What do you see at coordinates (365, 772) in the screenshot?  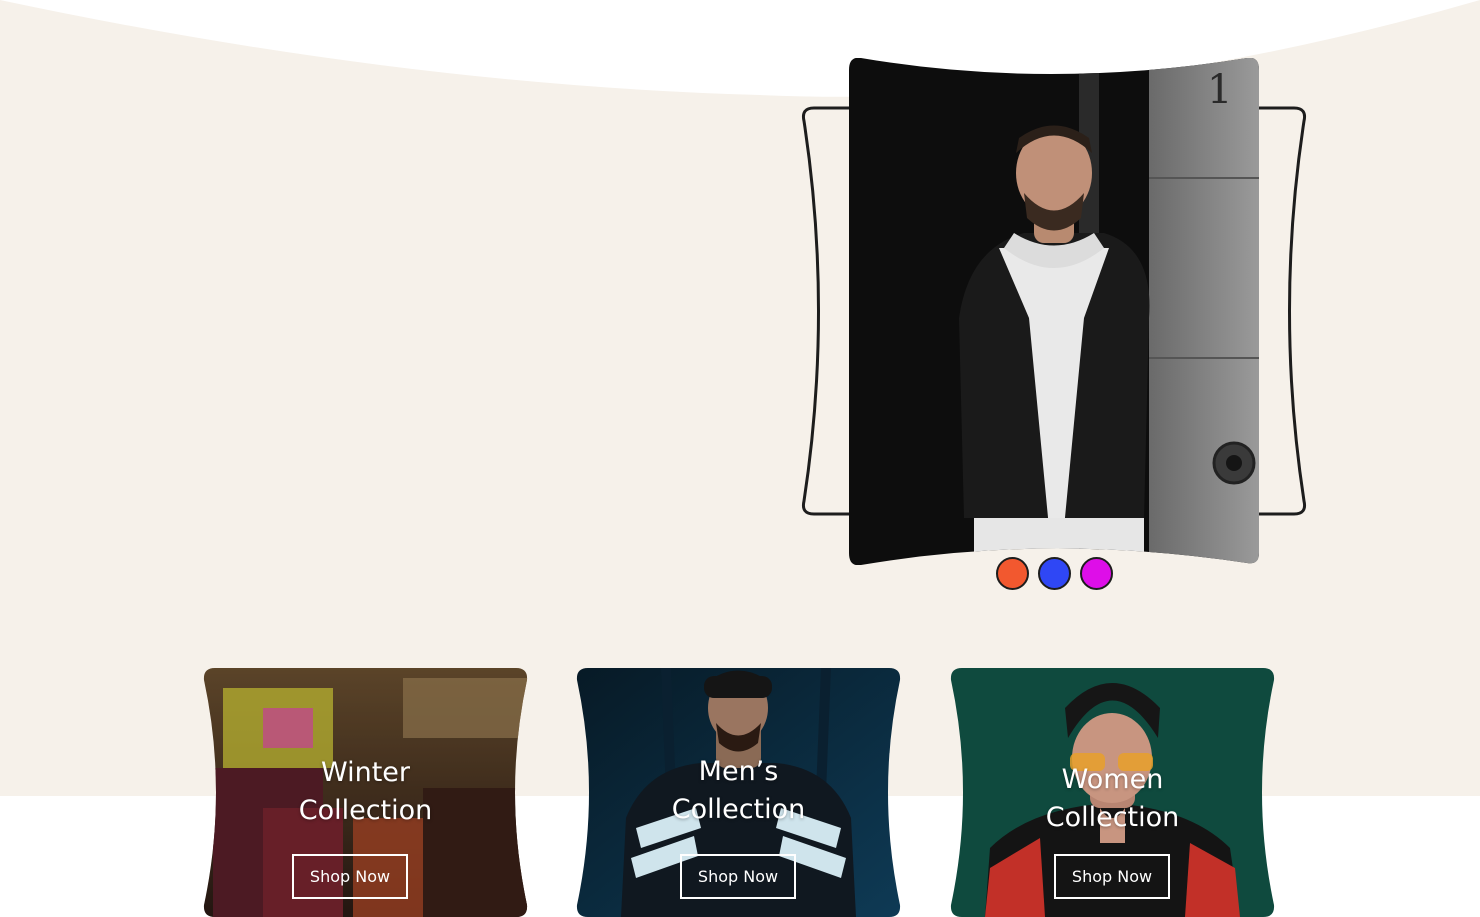 I see `card-title-line1: Winter` at bounding box center [365, 772].